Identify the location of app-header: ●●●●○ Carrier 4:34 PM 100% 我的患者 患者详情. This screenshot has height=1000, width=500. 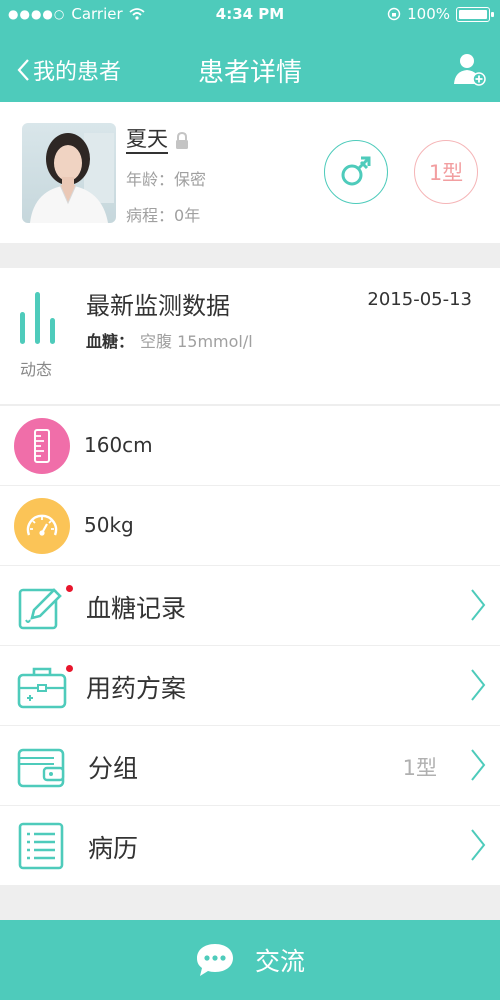
(250, 51).